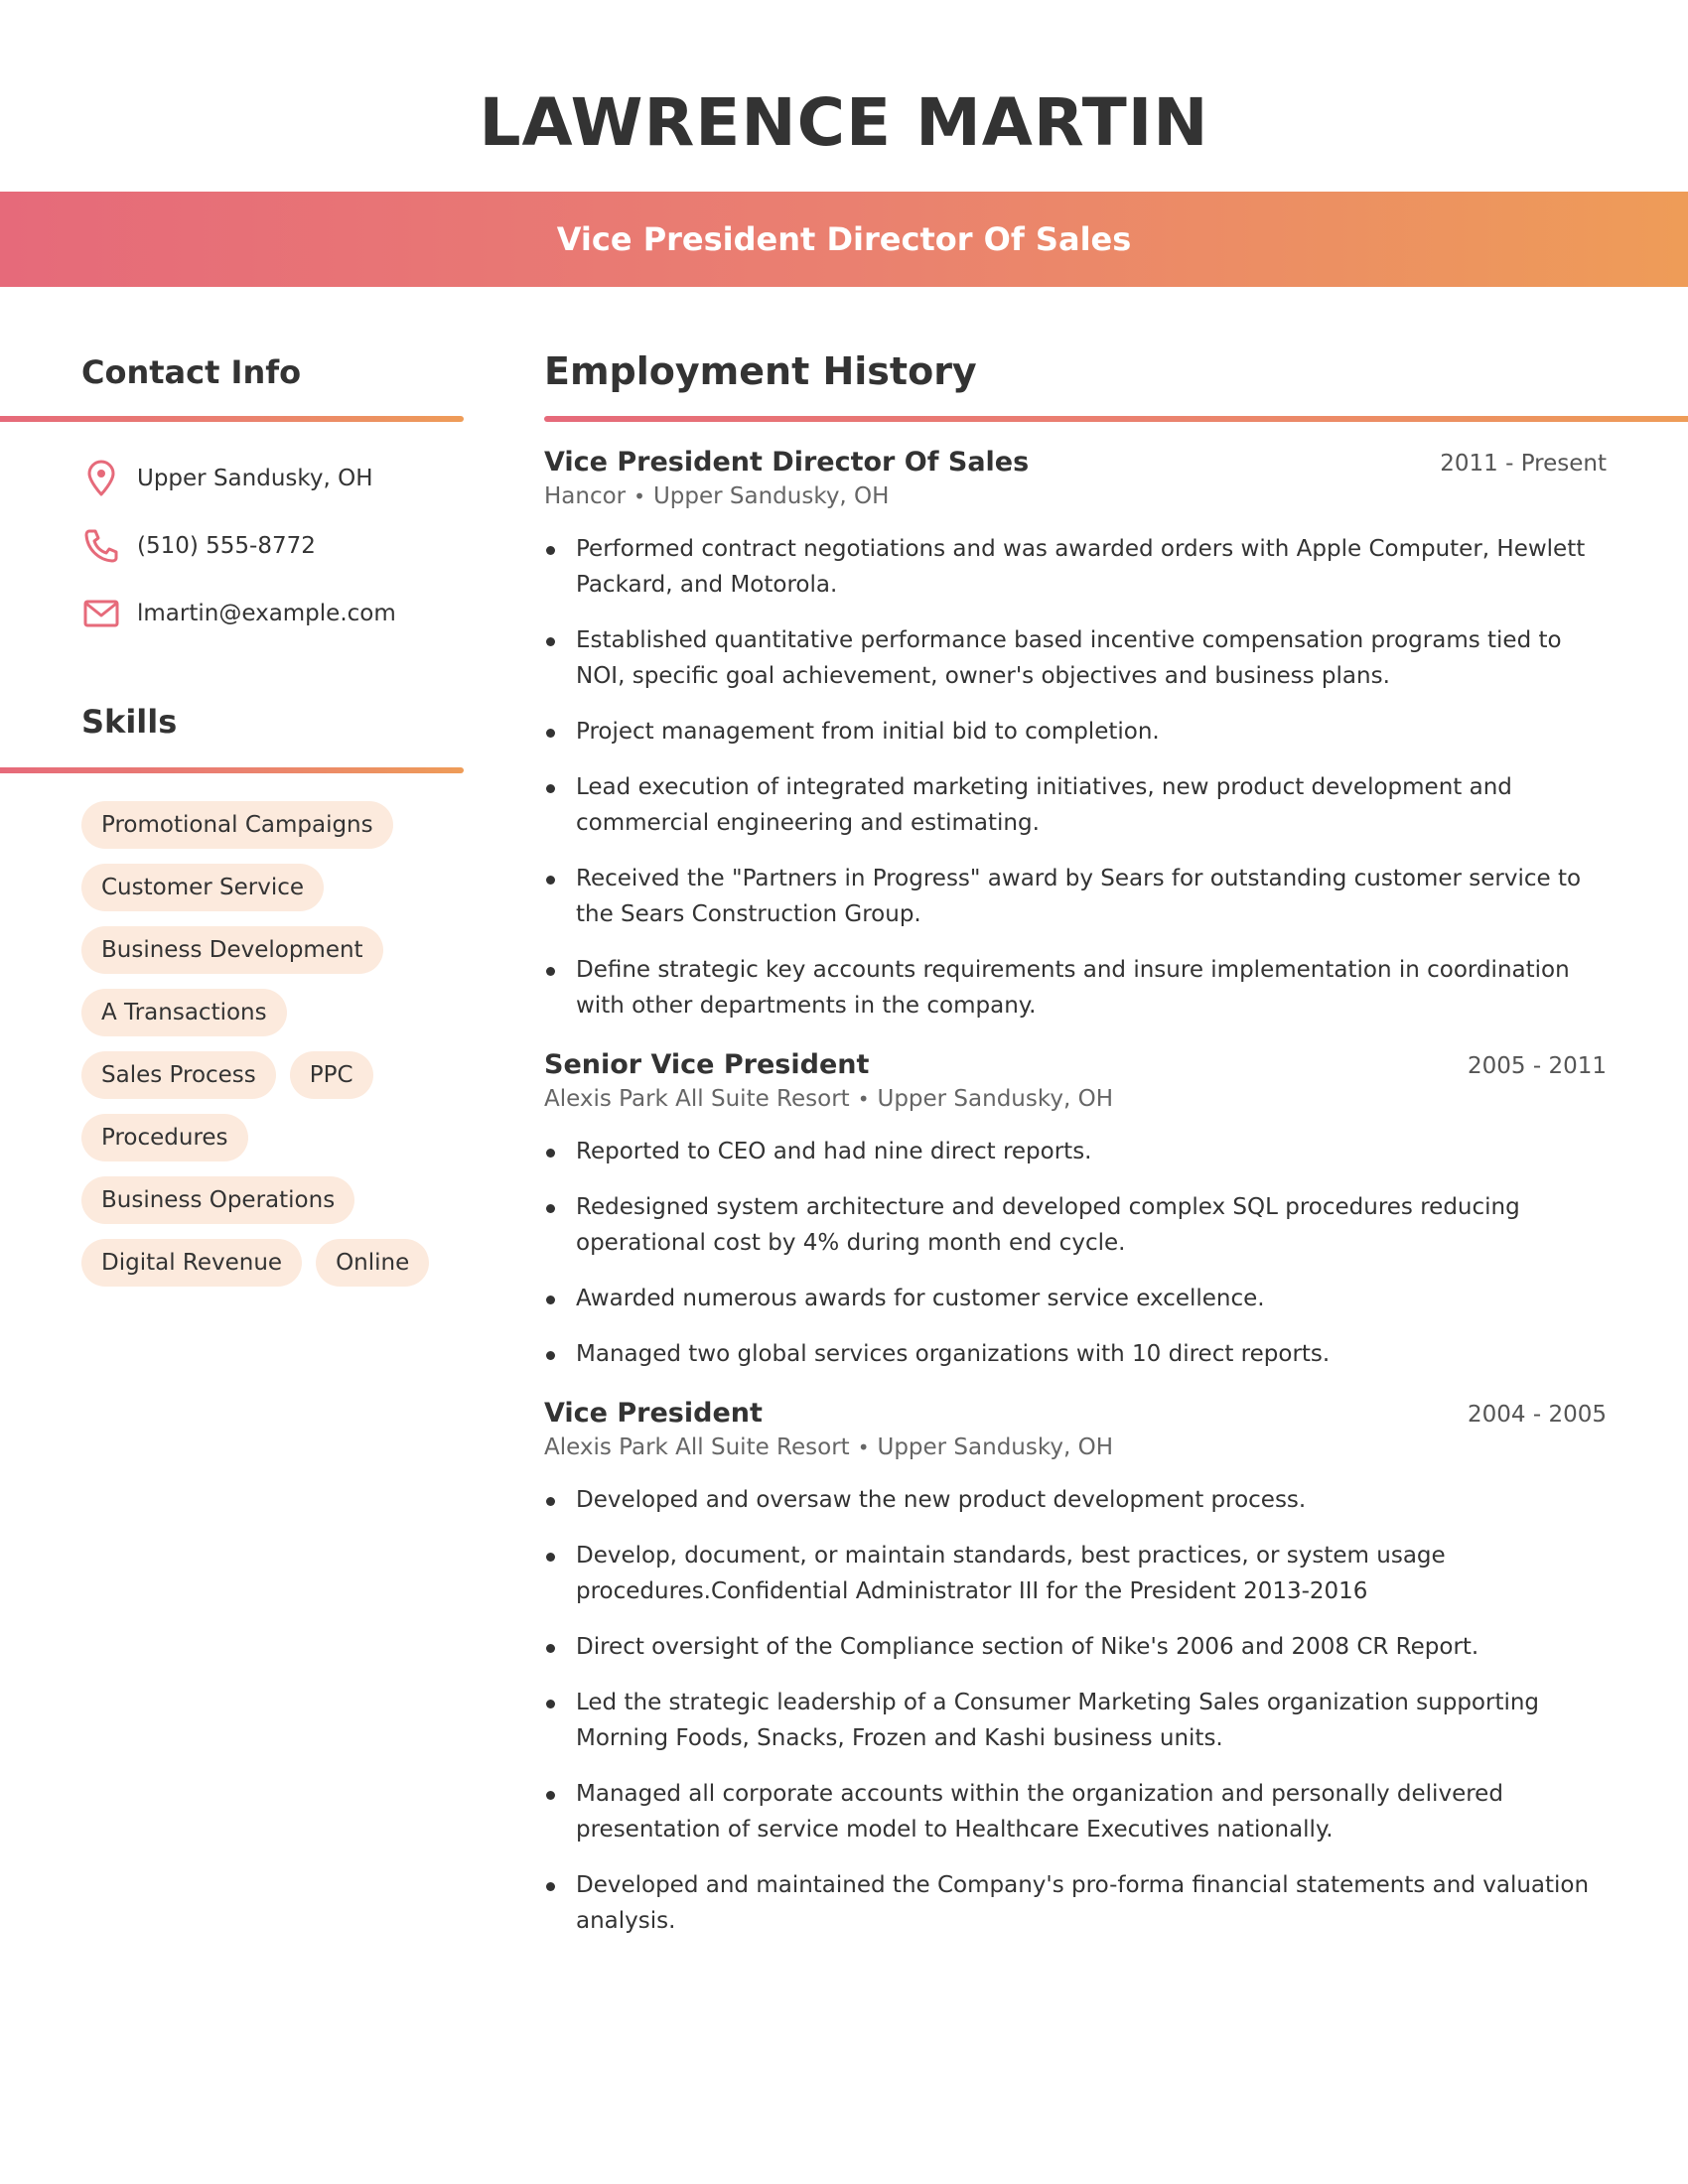 The height and width of the screenshot is (2184, 1688). I want to click on job-dates: 2005 - 2011, so click(1537, 1066).